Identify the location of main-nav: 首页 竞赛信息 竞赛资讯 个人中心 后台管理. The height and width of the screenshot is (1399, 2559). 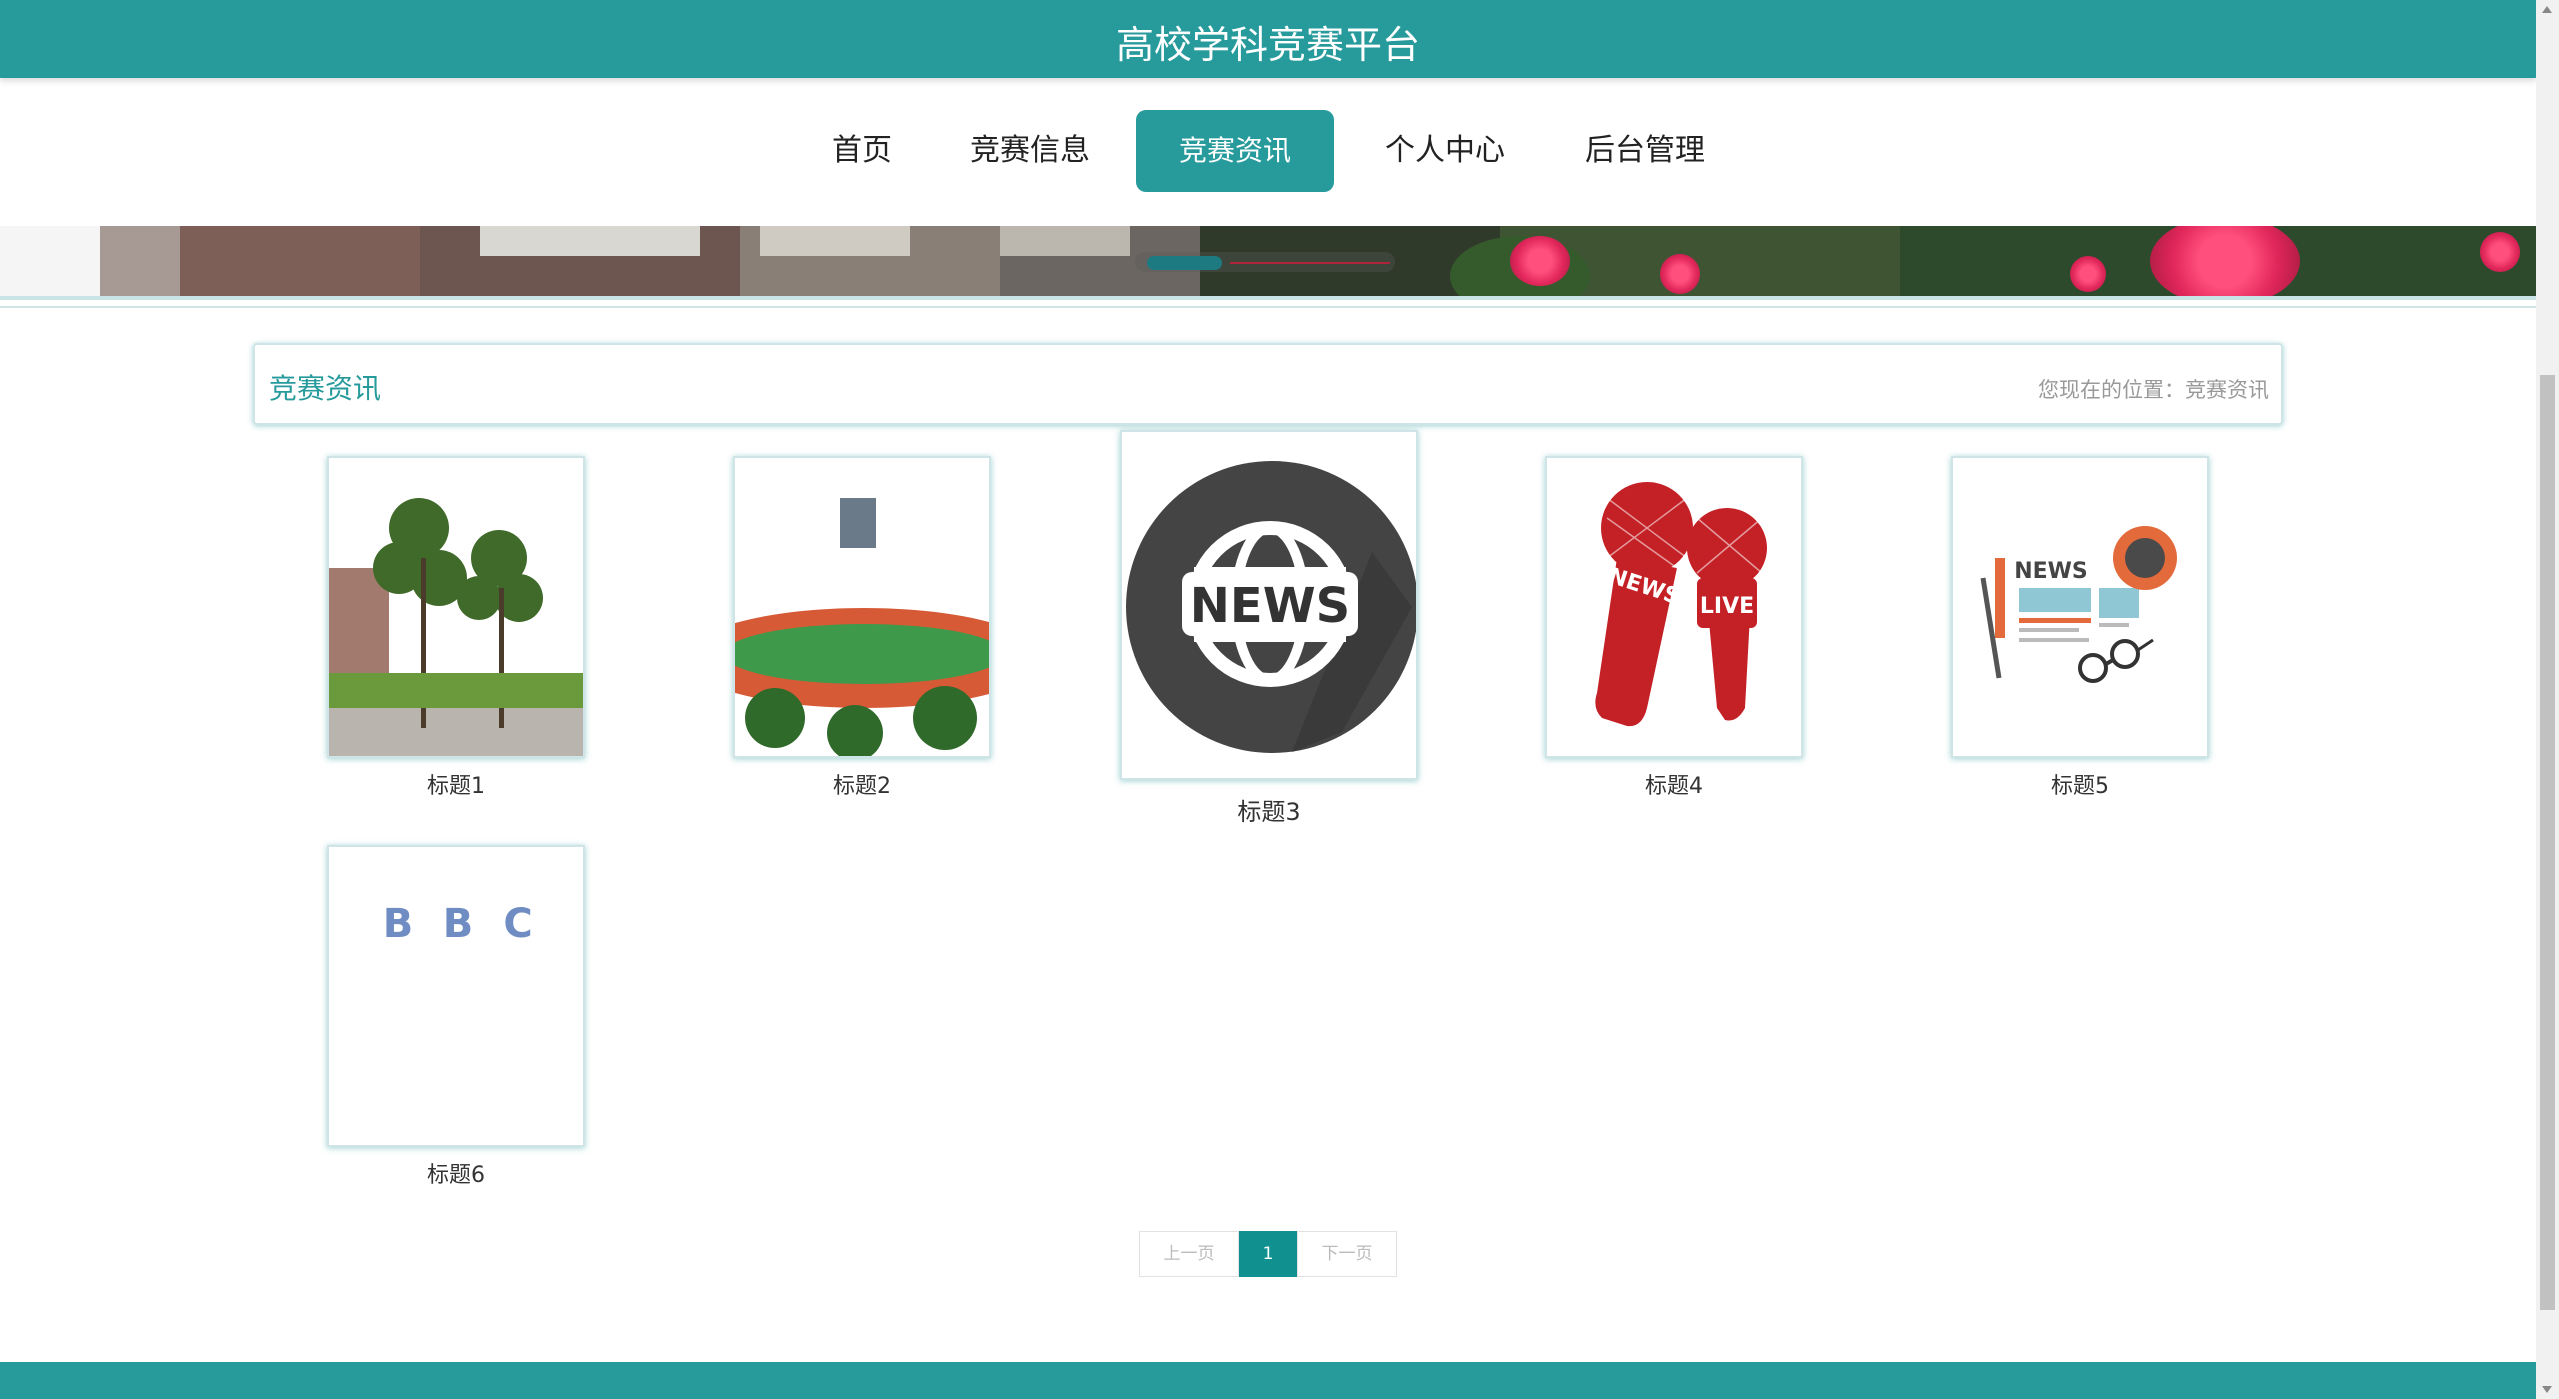
(1268, 151).